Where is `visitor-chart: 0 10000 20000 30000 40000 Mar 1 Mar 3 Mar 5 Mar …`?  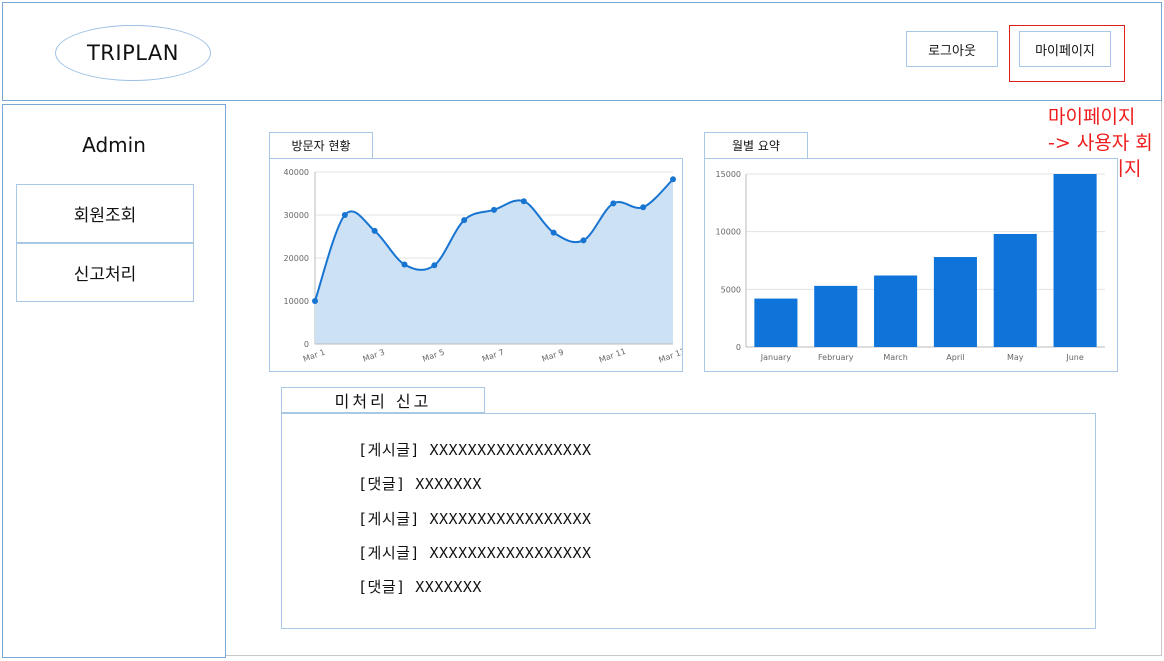 visitor-chart: 0 10000 20000 30000 40000 Mar 1 Mar 3 Mar 5 Mar … is located at coordinates (485, 266).